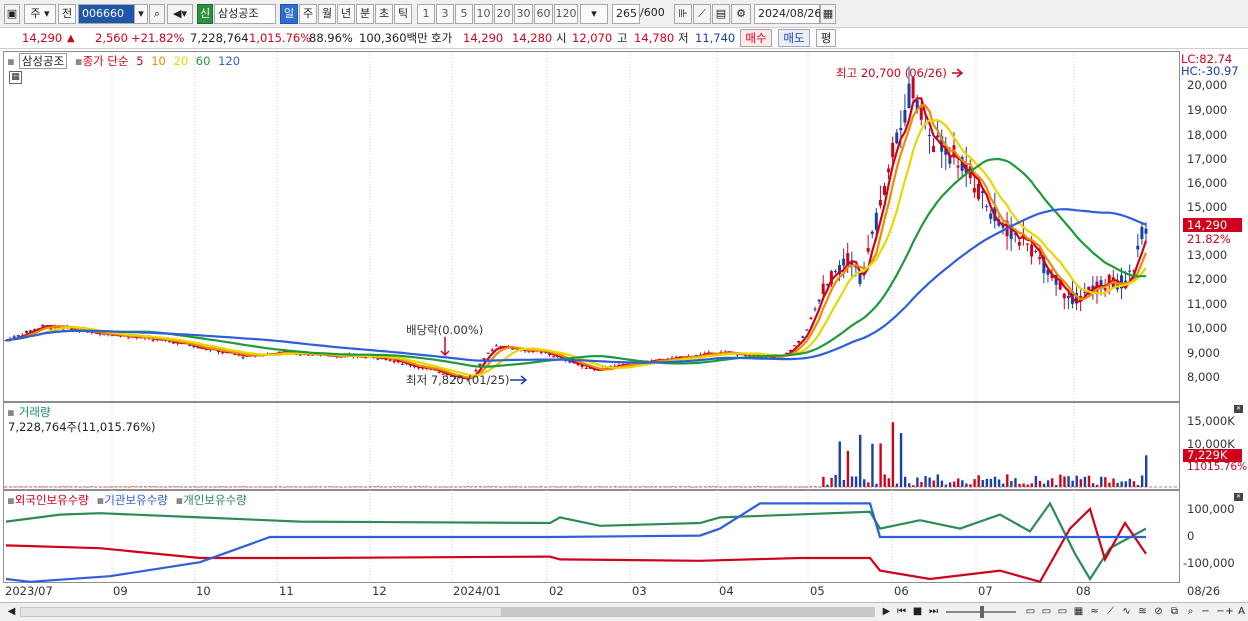 Image resolution: width=1248 pixels, height=621 pixels. What do you see at coordinates (543, 14) in the screenshot?
I see `count-60: 60` at bounding box center [543, 14].